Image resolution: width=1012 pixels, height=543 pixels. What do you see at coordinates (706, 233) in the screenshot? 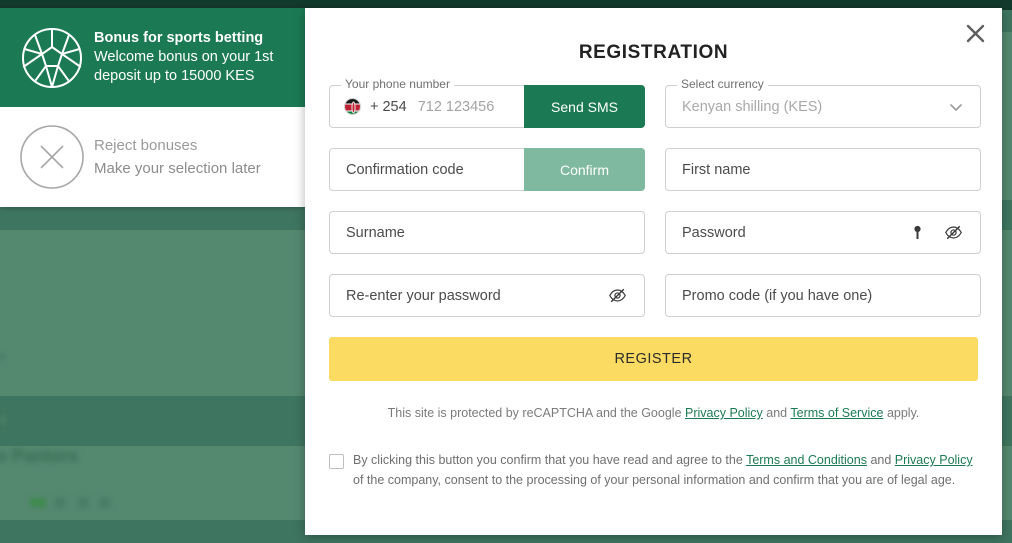
I see `password-input: Password` at bounding box center [706, 233].